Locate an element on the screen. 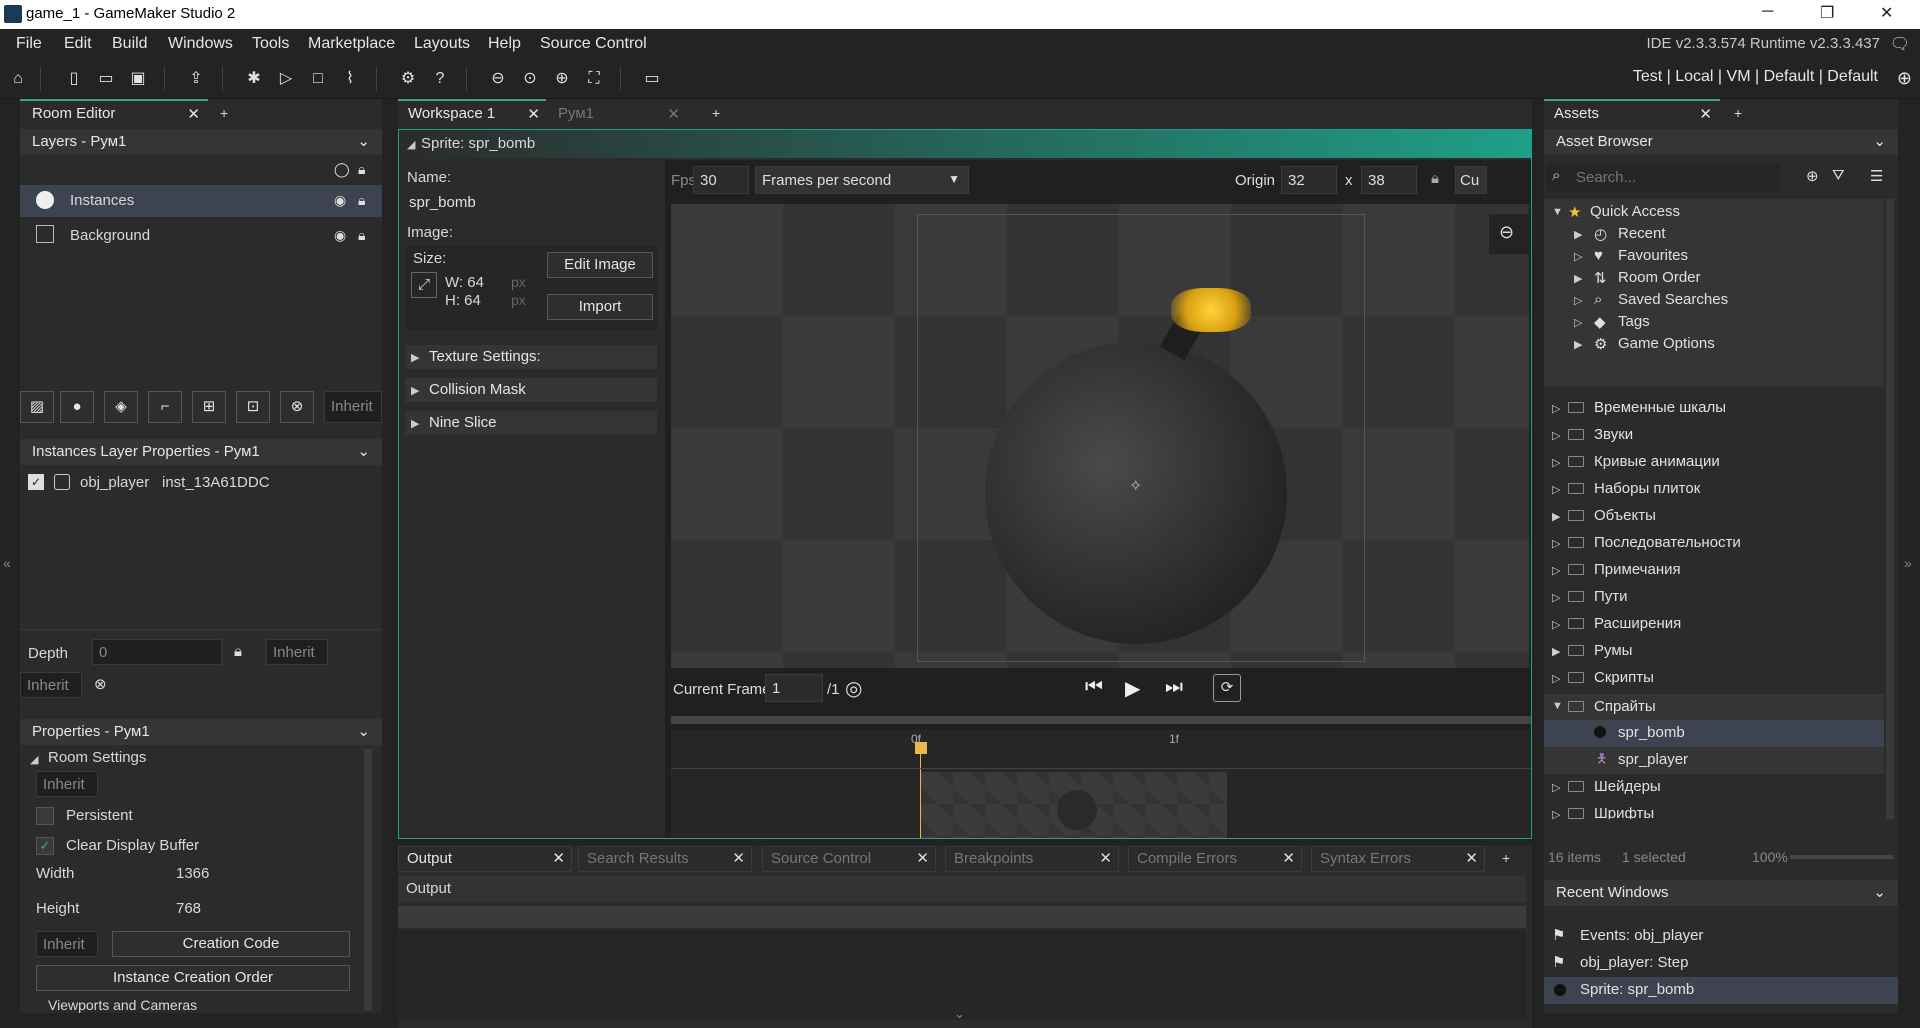  menu-layouts: Layouts is located at coordinates (442, 44).